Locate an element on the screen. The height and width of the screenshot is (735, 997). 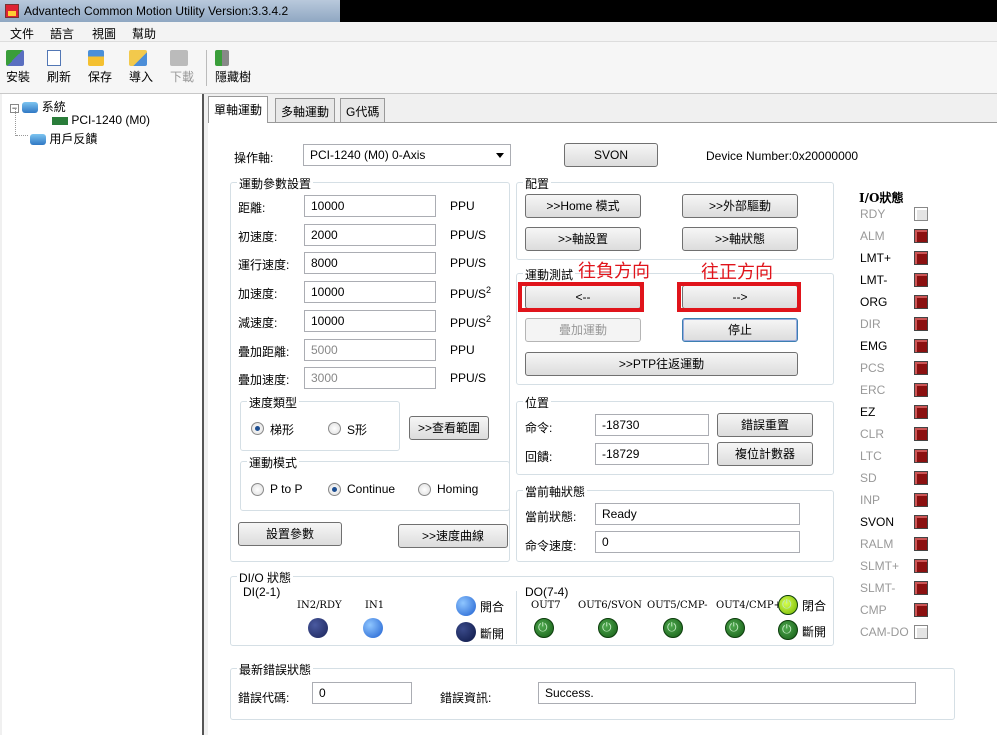
legend-on-label: 開合 is located at coordinates (492, 607).